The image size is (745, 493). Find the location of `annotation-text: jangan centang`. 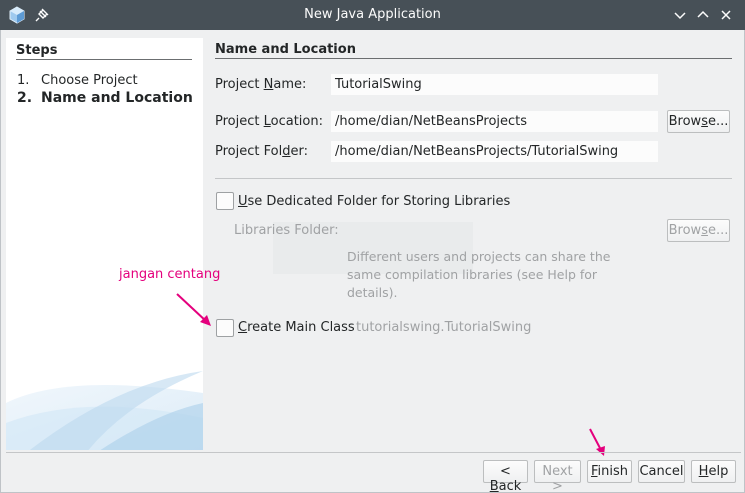

annotation-text: jangan centang is located at coordinates (170, 274).